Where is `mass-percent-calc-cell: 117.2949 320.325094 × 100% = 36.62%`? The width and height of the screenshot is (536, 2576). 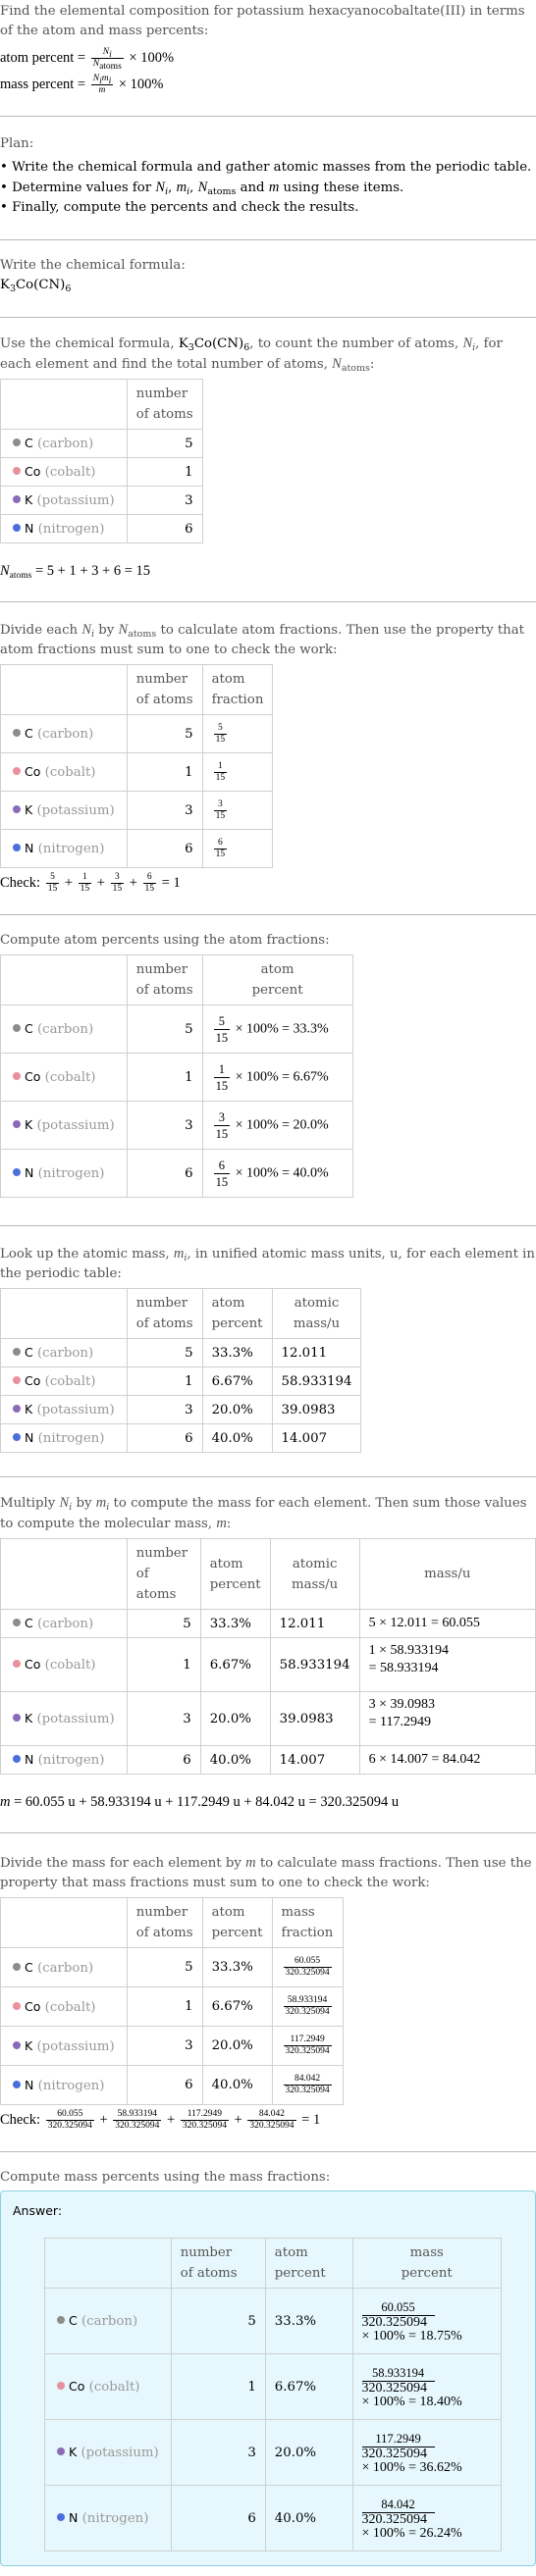
mass-percent-calc-cell: 117.2949 320.325094 × 100% = 36.62% is located at coordinates (427, 2452).